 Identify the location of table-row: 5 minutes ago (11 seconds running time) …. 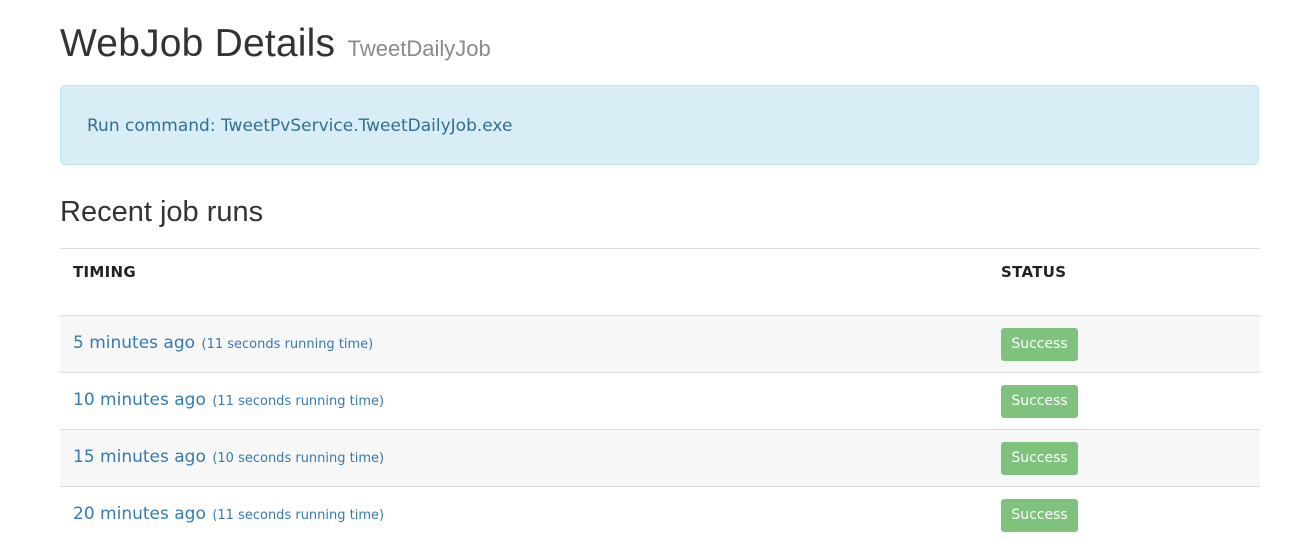
(660, 344).